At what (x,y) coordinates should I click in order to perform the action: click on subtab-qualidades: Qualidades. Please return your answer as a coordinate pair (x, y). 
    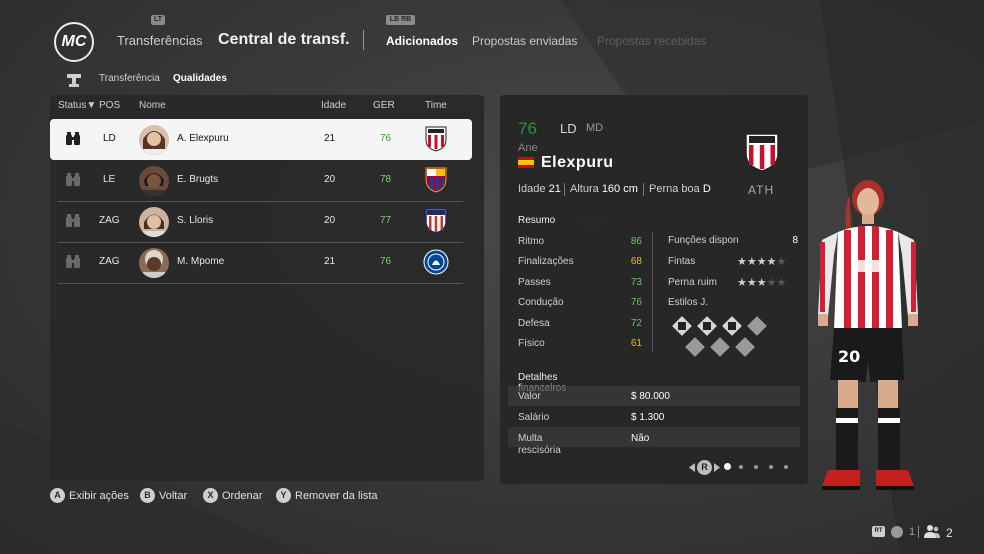
    Looking at the image, I should click on (200, 78).